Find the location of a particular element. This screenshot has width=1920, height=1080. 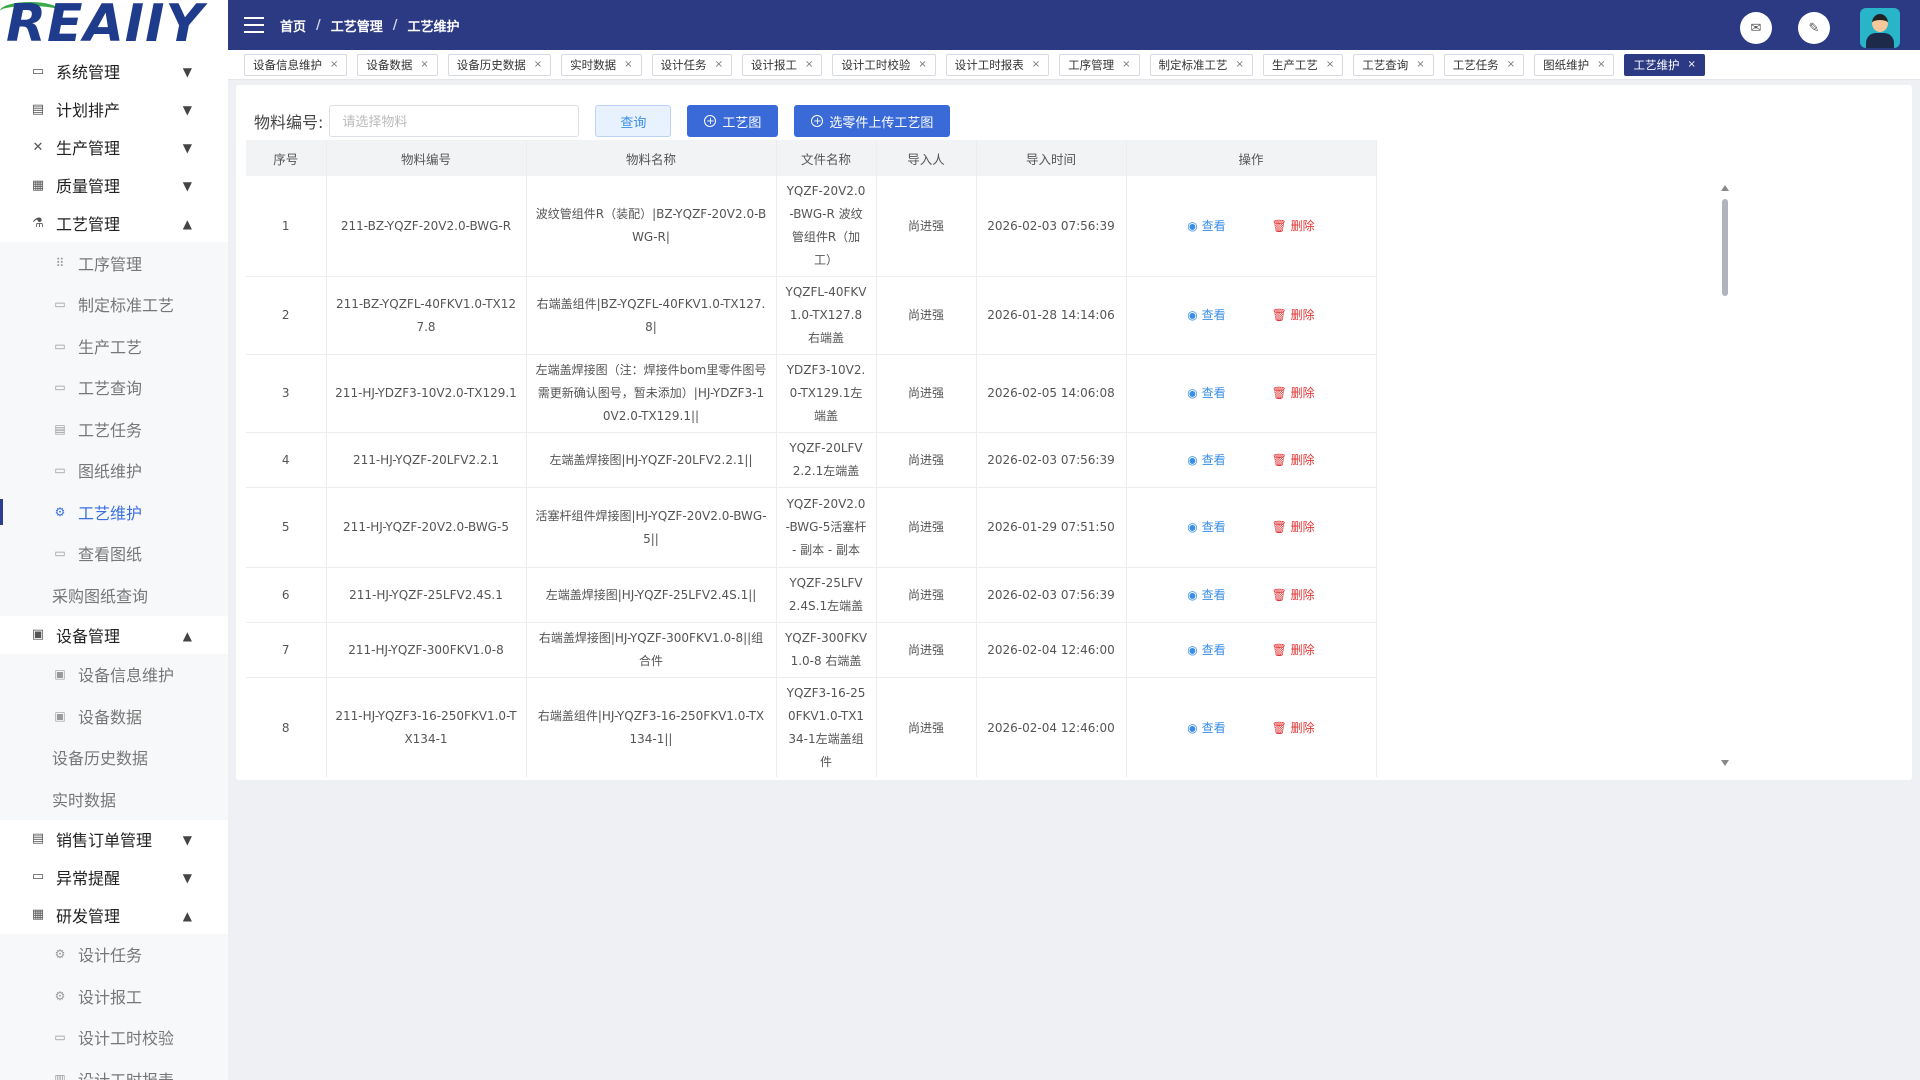

scrollbar-thumb is located at coordinates (1725, 247).